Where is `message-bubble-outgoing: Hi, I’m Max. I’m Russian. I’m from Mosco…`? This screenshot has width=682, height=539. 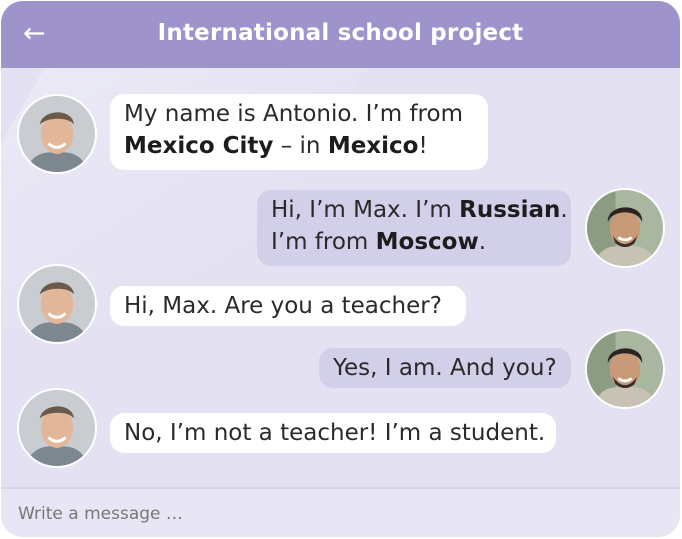 message-bubble-outgoing: Hi, I’m Max. I’m Russian. I’m from Mosco… is located at coordinates (414, 228).